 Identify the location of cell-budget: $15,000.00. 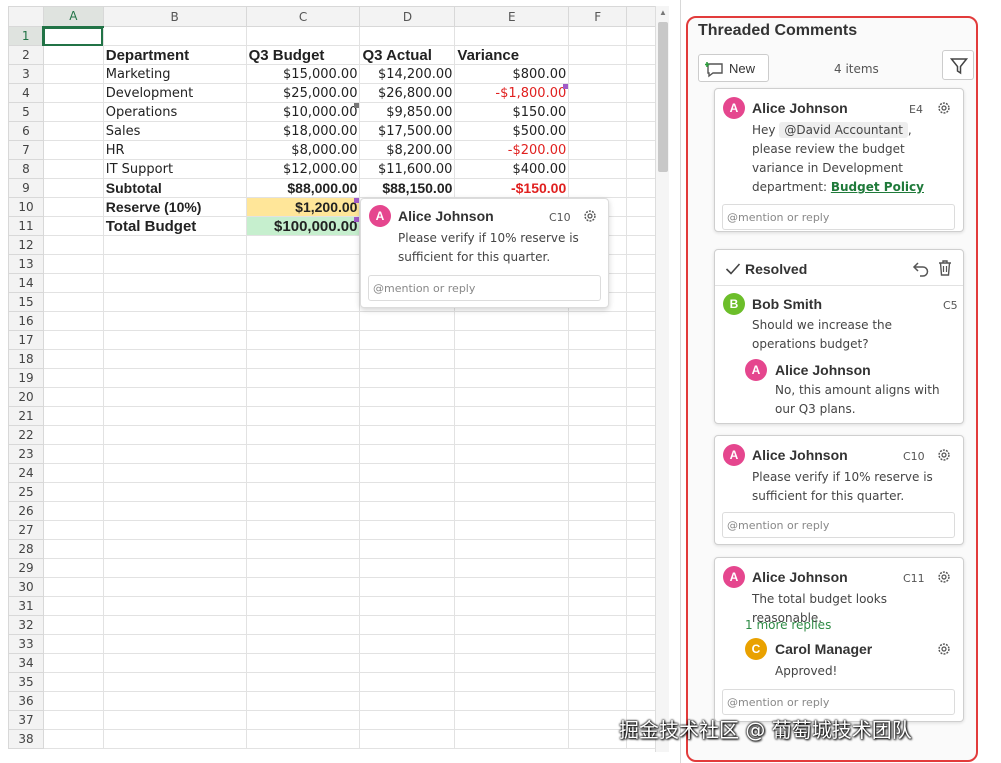
(303, 74).